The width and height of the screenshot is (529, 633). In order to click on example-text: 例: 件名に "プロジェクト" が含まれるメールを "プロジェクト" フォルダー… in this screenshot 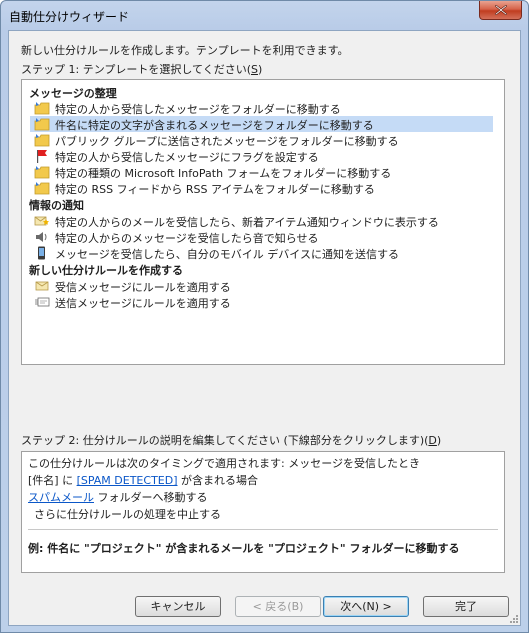, I will do `click(244, 548)`.